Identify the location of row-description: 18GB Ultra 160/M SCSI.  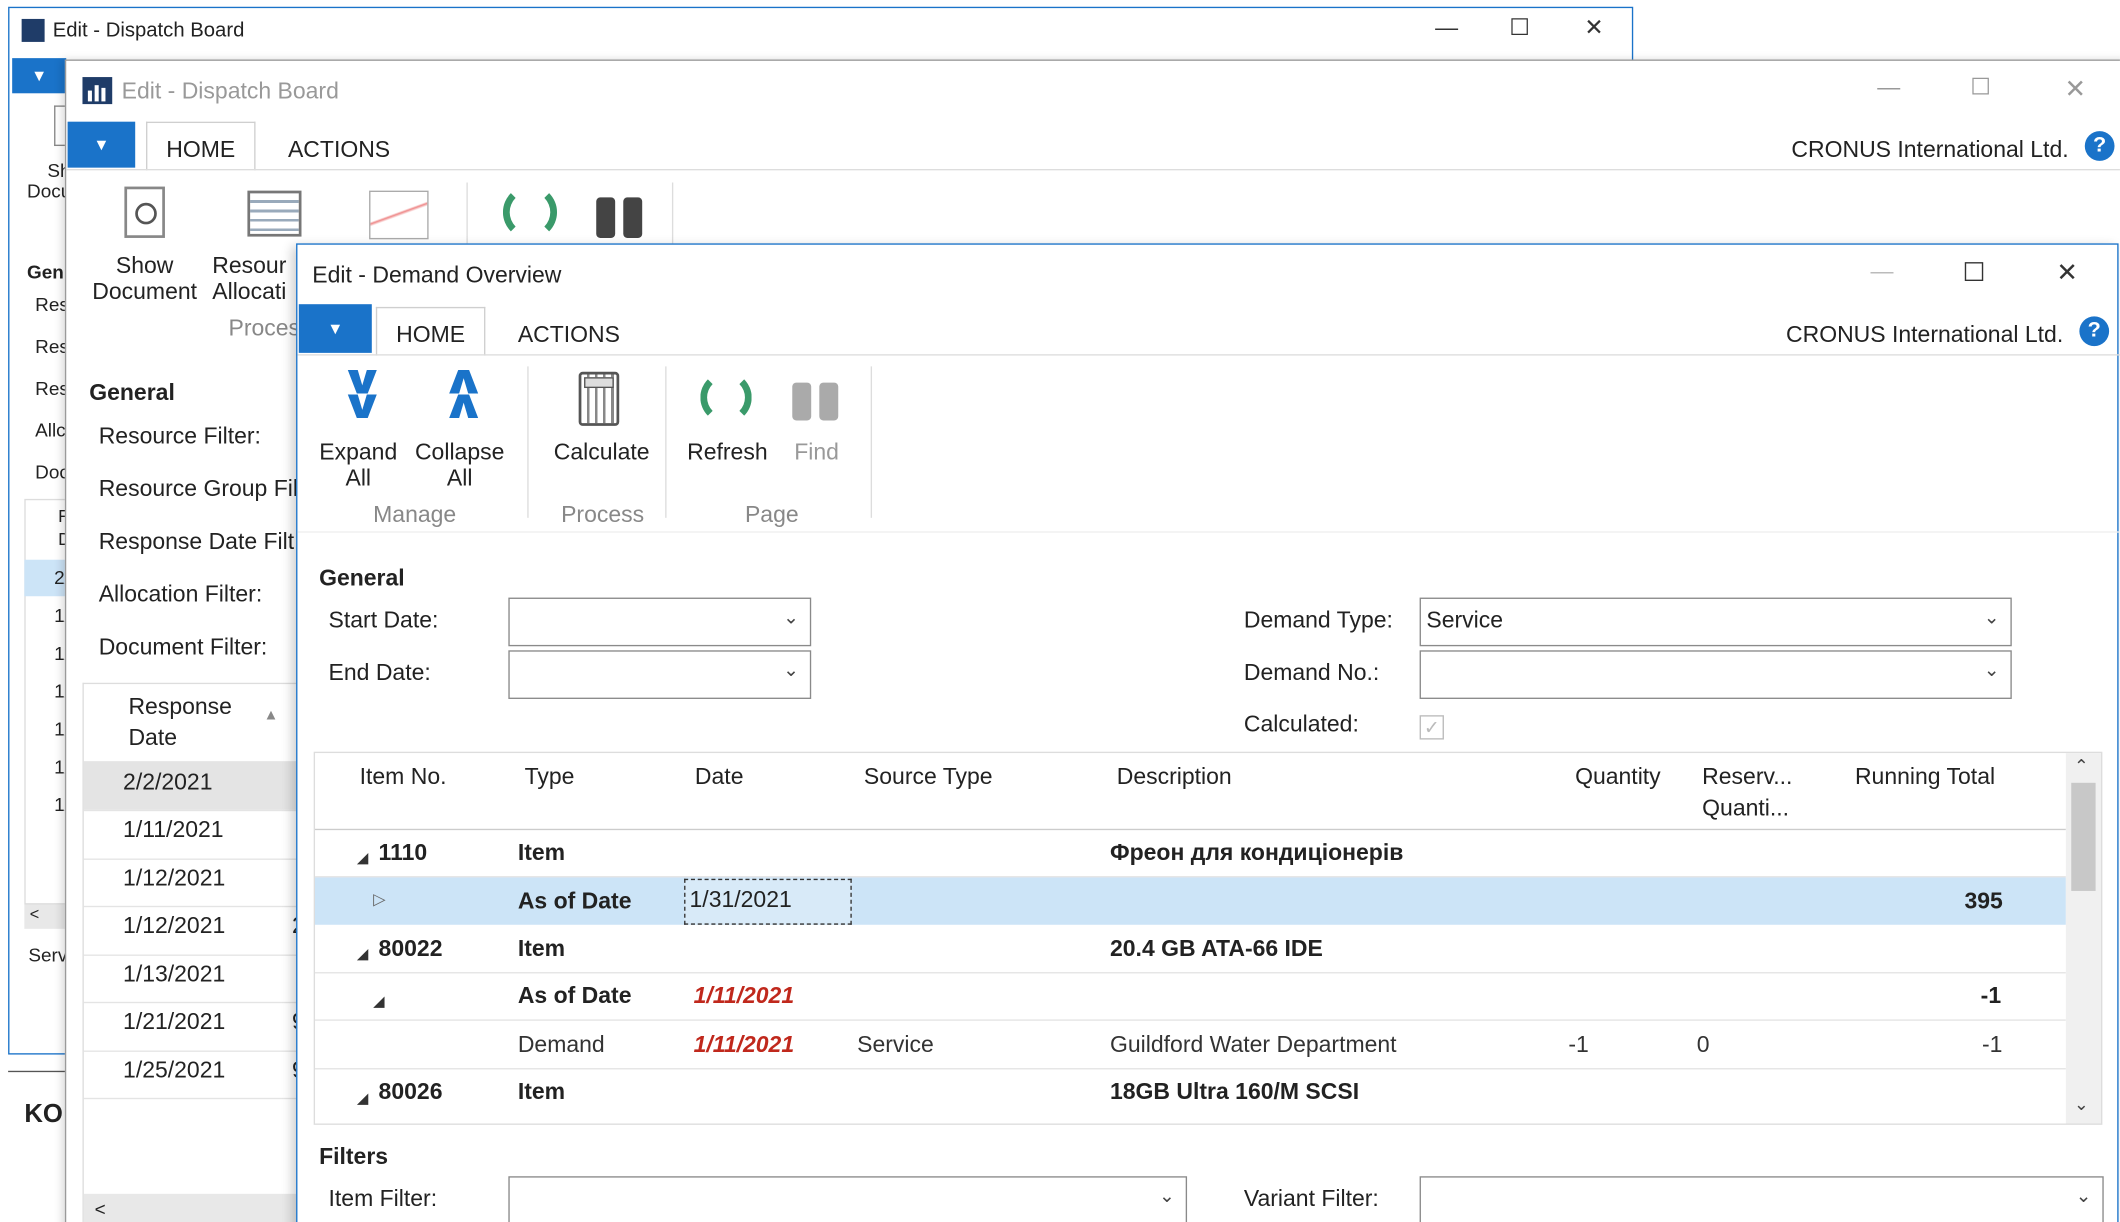
(1234, 1091).